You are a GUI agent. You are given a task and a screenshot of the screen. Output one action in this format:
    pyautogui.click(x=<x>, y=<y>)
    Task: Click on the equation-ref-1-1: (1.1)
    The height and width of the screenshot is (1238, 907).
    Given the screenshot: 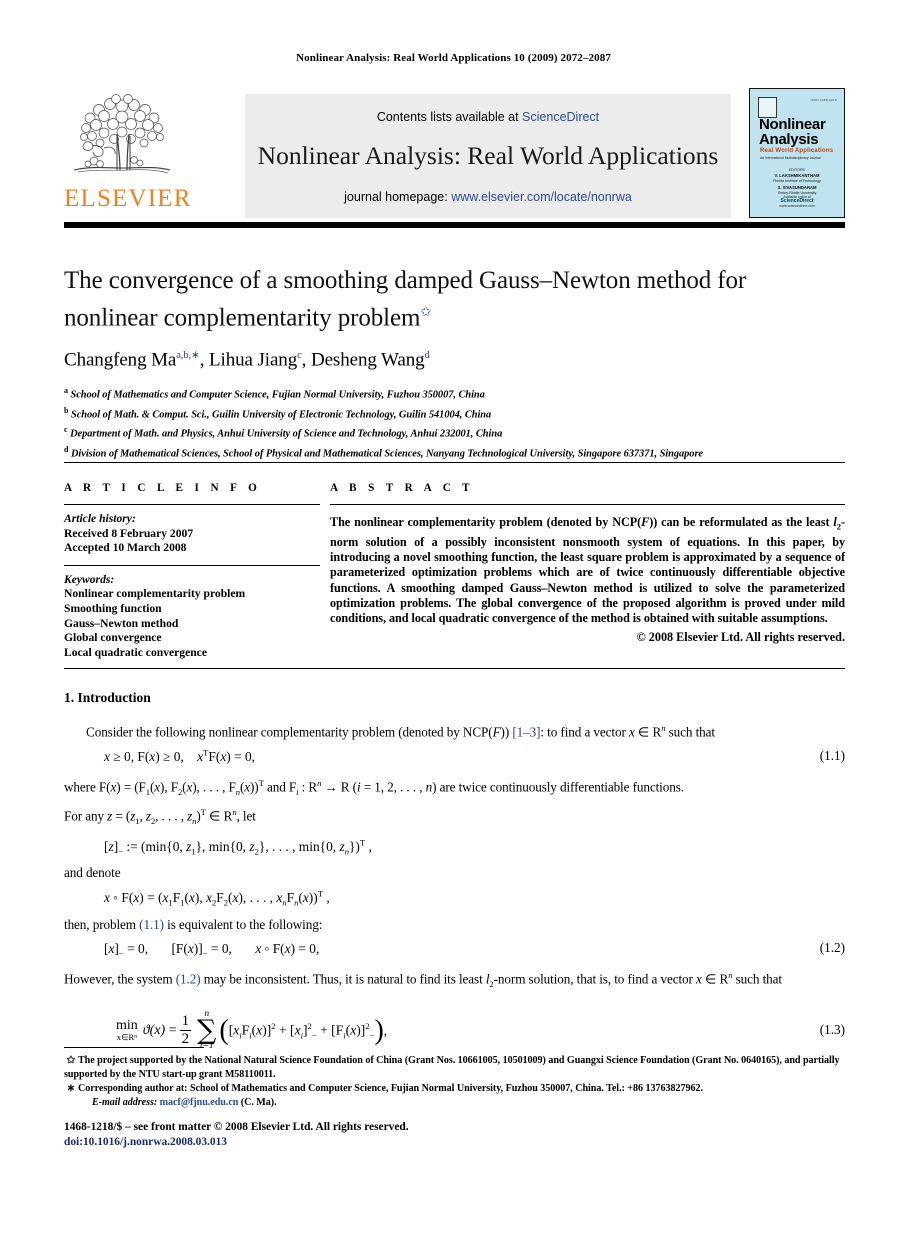 What is the action you would take?
    pyautogui.click(x=151, y=924)
    